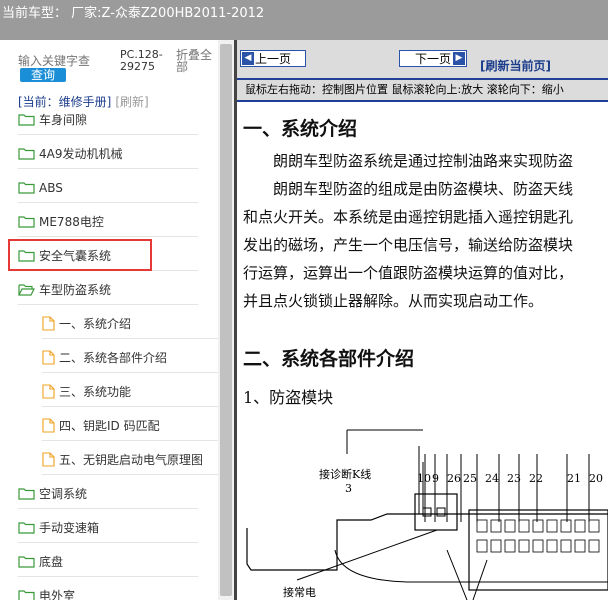  I want to click on tree-child-item: 三、系统功能, so click(130, 392).